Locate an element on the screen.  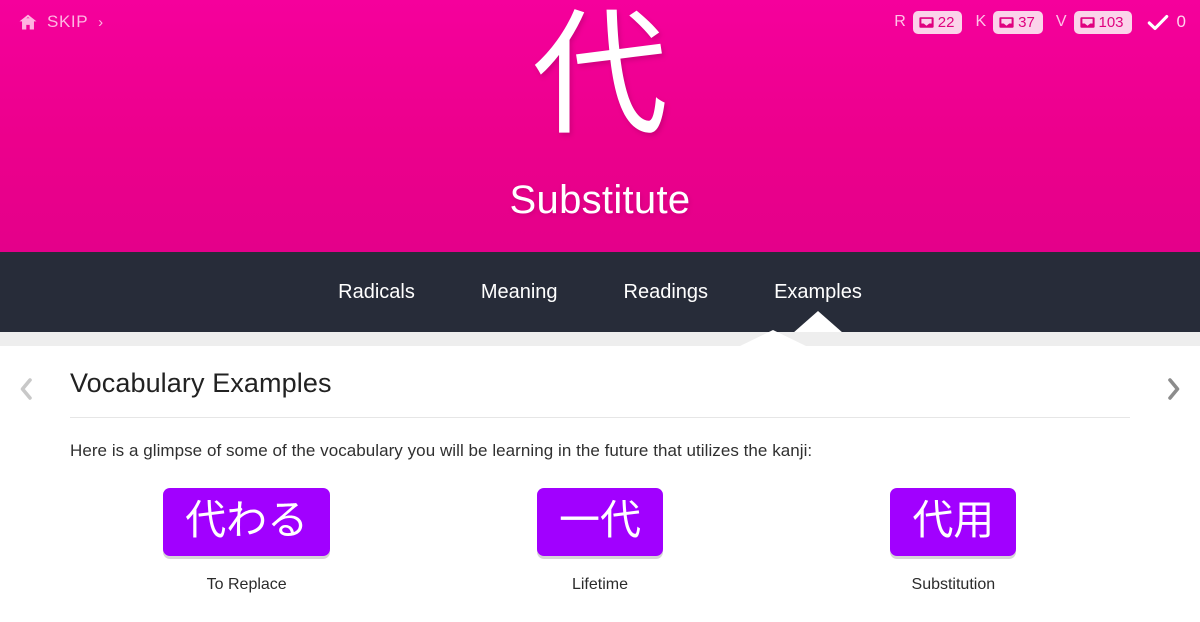
vocabulary-meaning-2: Lifetime is located at coordinates (599, 585).